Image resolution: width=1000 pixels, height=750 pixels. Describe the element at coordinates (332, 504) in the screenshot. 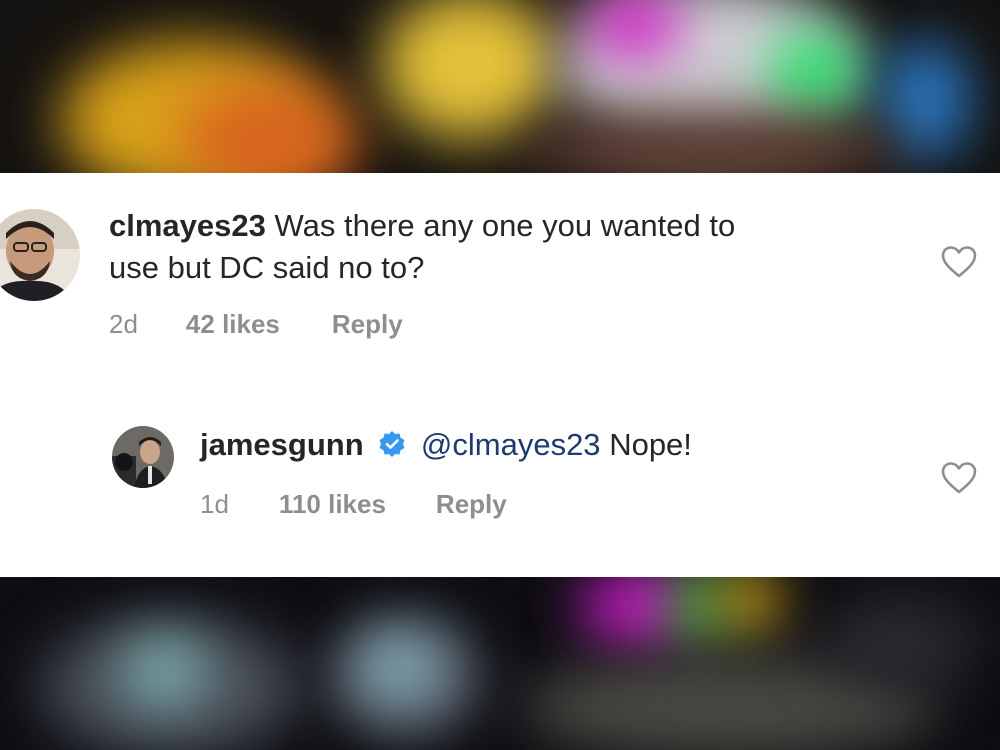

I see `reply-likes: 110 likes` at that location.